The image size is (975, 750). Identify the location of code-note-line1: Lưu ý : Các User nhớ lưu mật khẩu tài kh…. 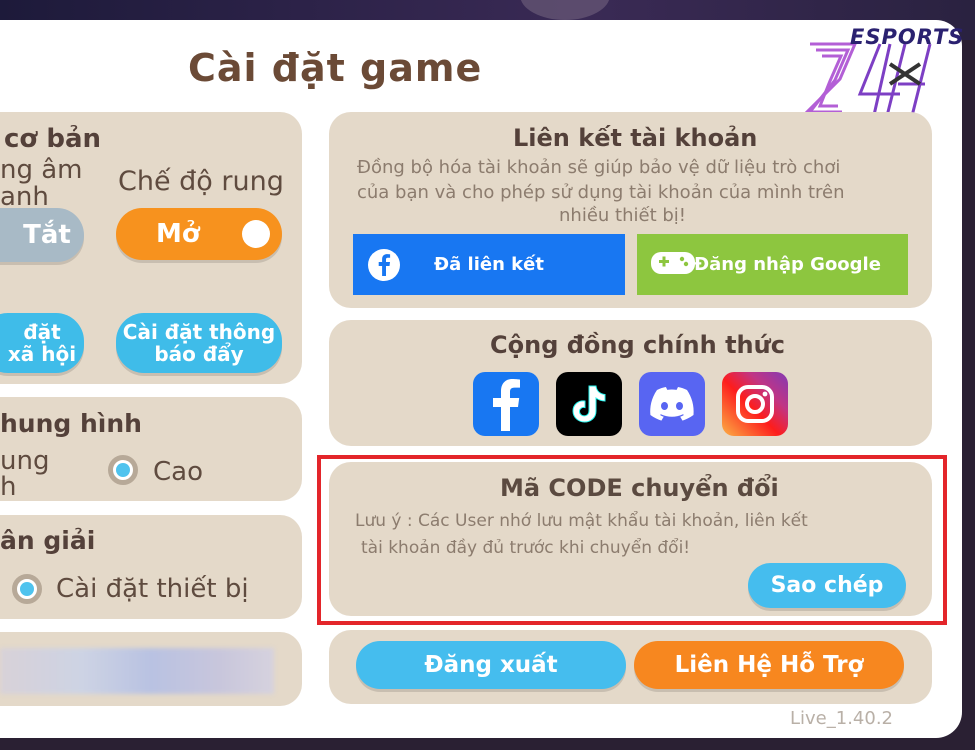
(581, 521).